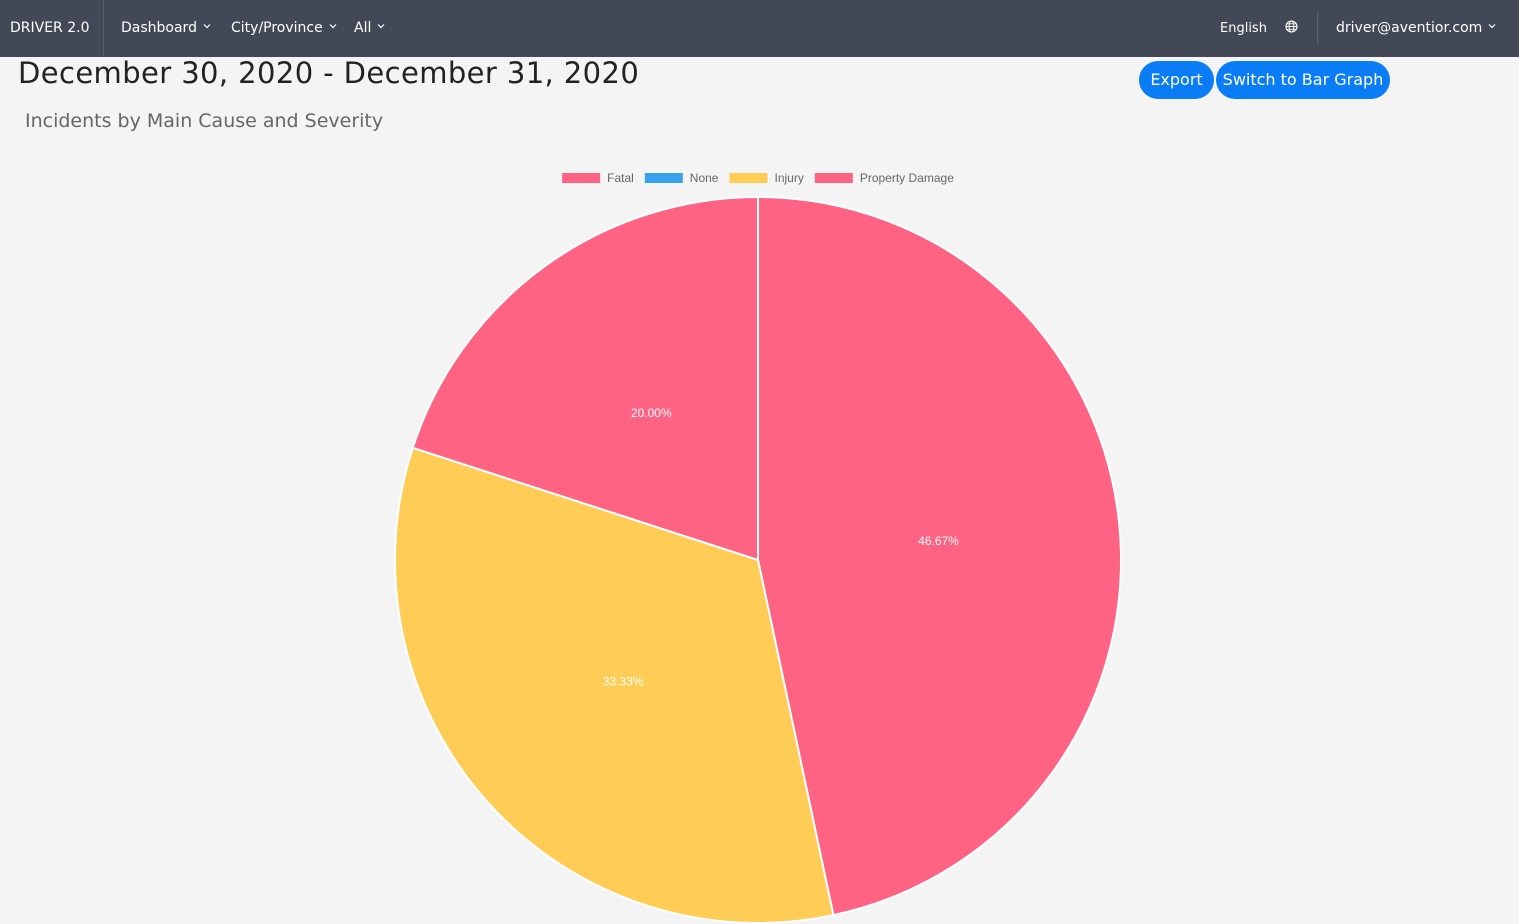 This screenshot has height=924, width=1519. Describe the element at coordinates (1317, 28) in the screenshot. I see `navbar-divider` at that location.